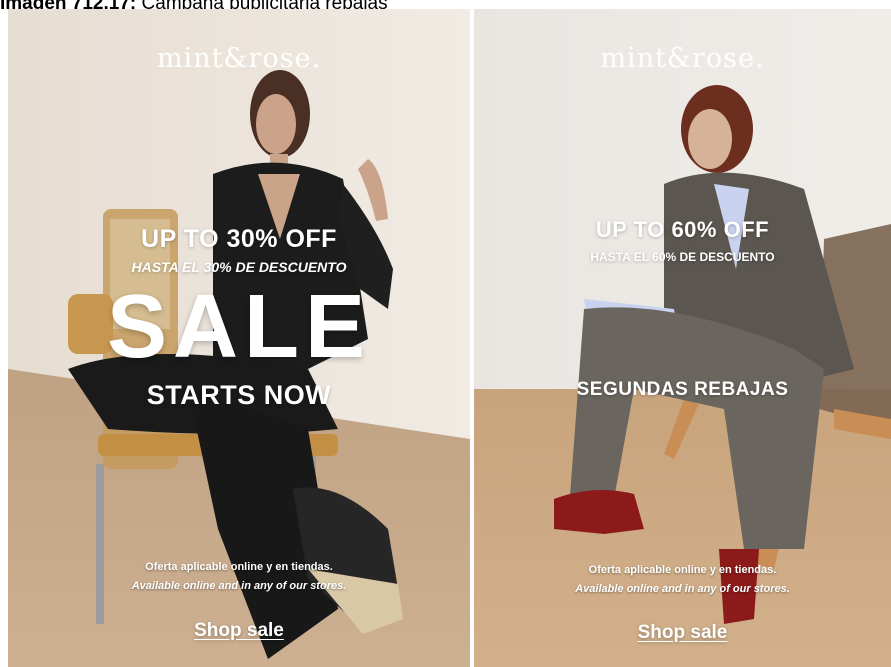 The image size is (891, 667). I want to click on discount-headline: UP TO 60% OFF, so click(682, 229).